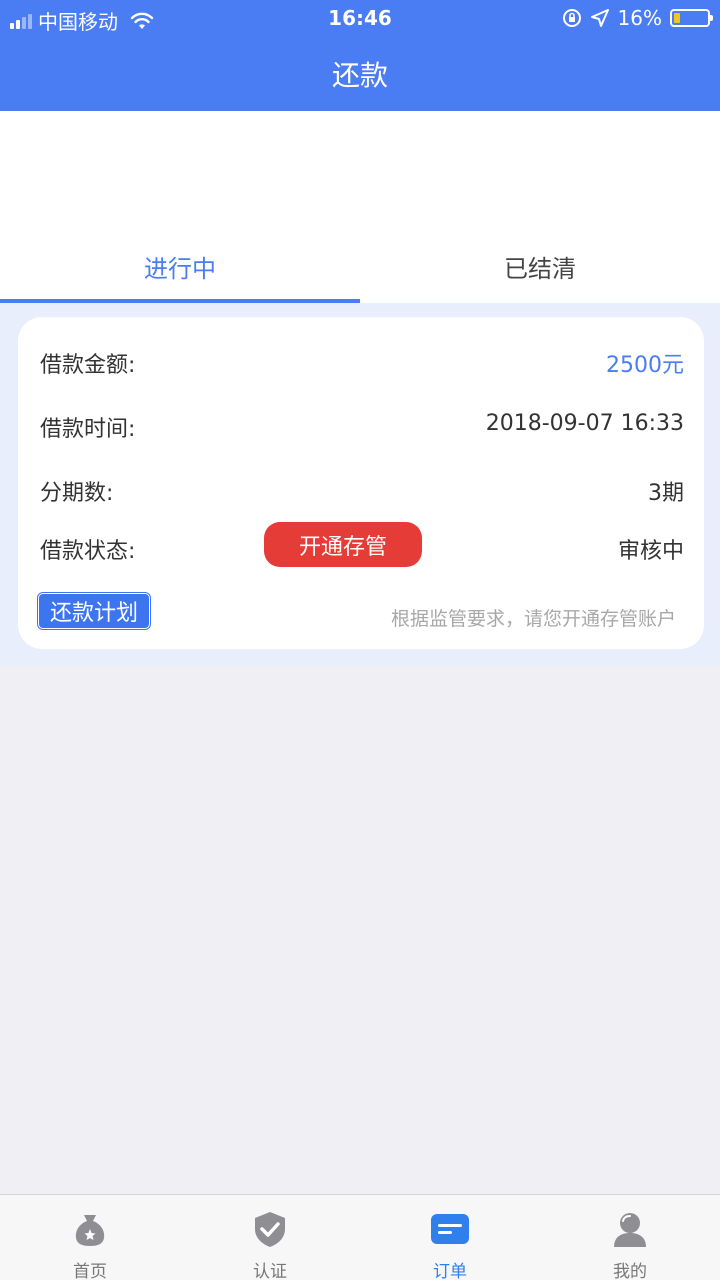 The image size is (720, 1280). What do you see at coordinates (94, 611) in the screenshot?
I see `repayment-plan-button: 还款计划` at bounding box center [94, 611].